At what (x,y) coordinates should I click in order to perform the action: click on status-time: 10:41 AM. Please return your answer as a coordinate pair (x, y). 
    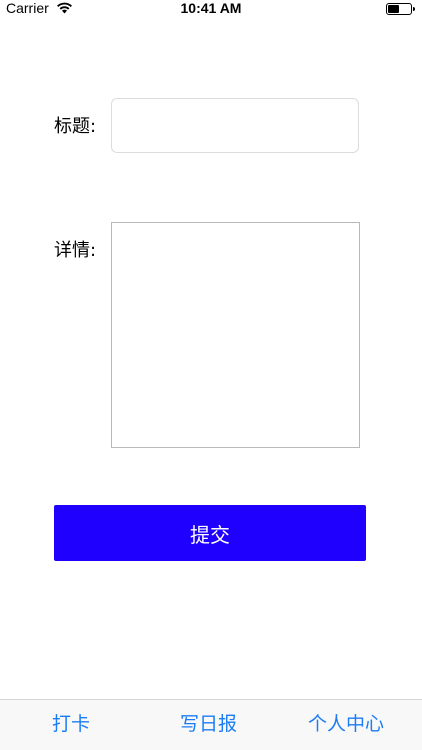
    Looking at the image, I should click on (211, 8).